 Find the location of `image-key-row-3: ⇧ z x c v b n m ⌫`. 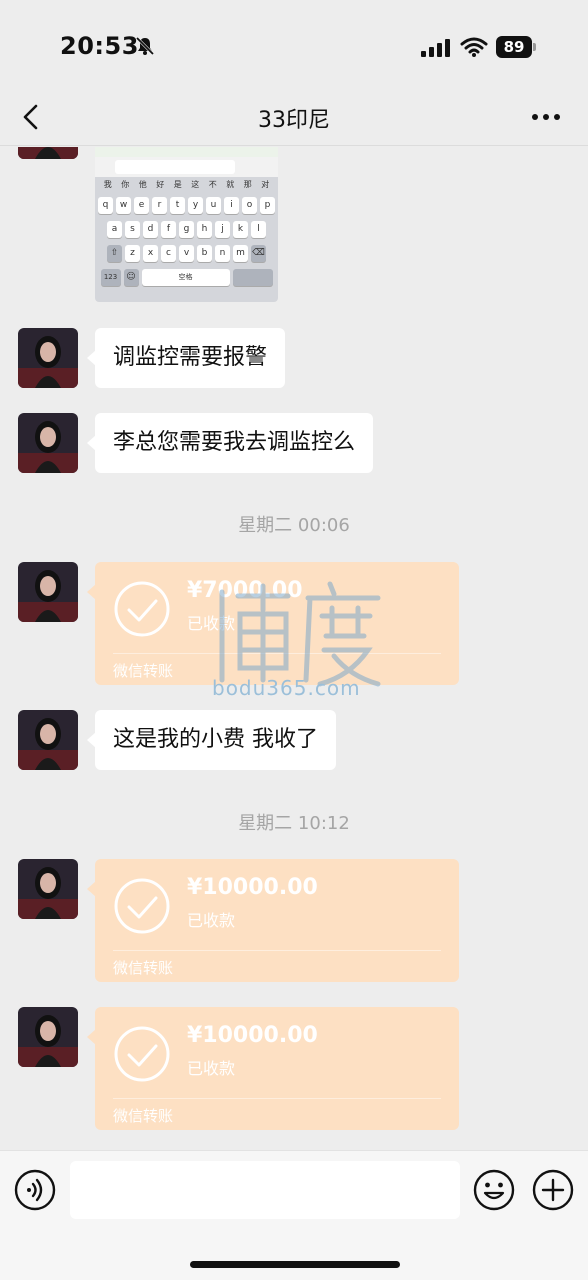

image-key-row-3: ⇧ z x c v b n m ⌫ is located at coordinates (186, 254).